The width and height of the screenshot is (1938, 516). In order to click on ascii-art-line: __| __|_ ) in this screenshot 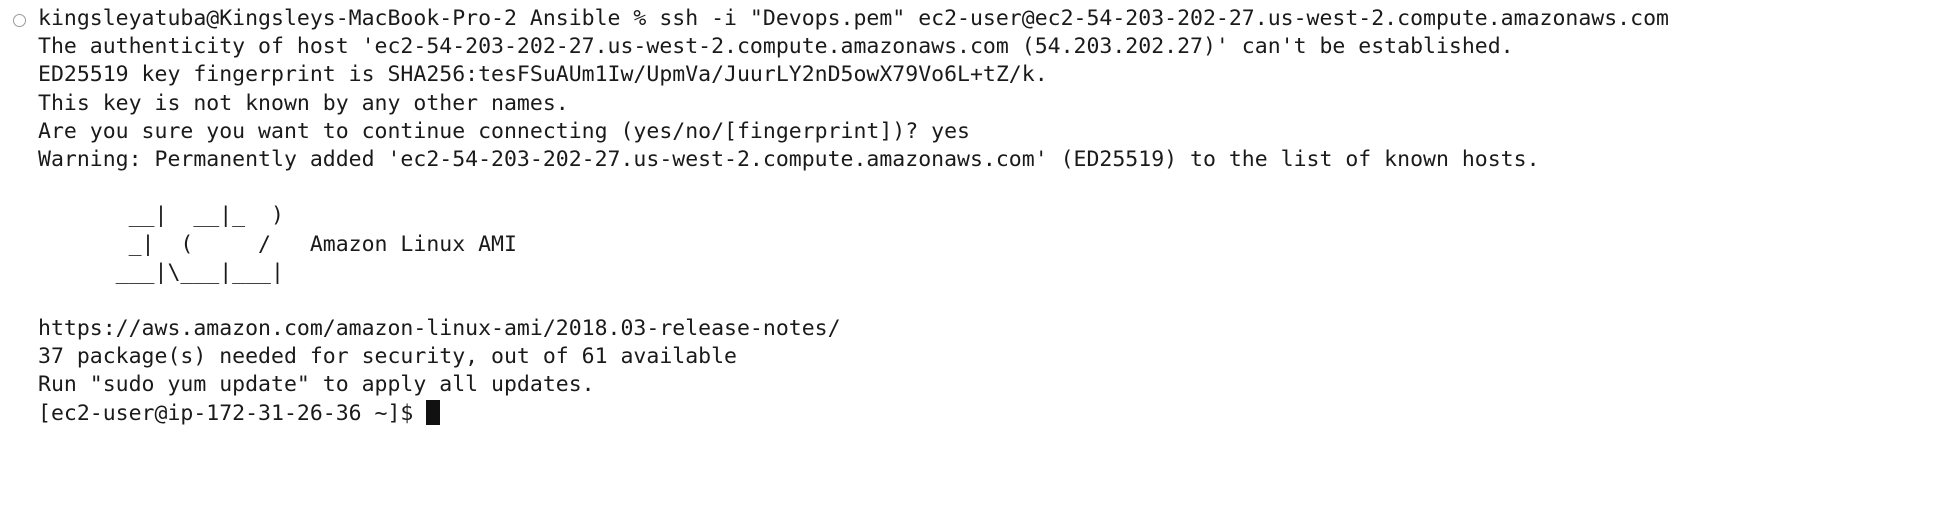, I will do `click(161, 216)`.